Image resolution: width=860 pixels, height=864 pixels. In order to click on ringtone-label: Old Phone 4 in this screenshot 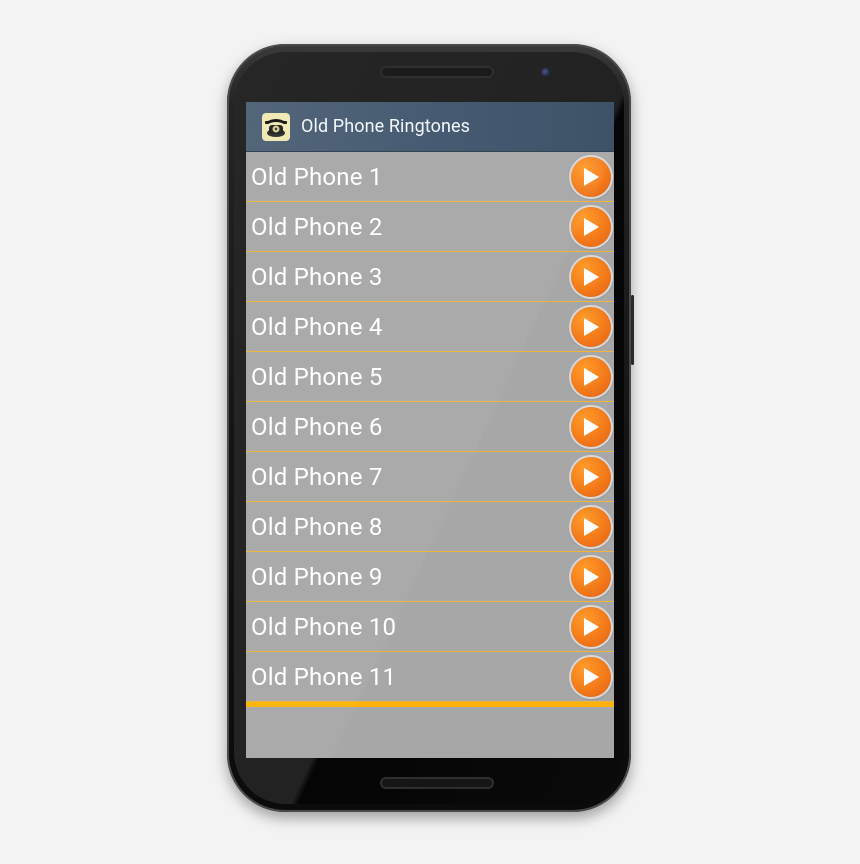, I will do `click(317, 326)`.